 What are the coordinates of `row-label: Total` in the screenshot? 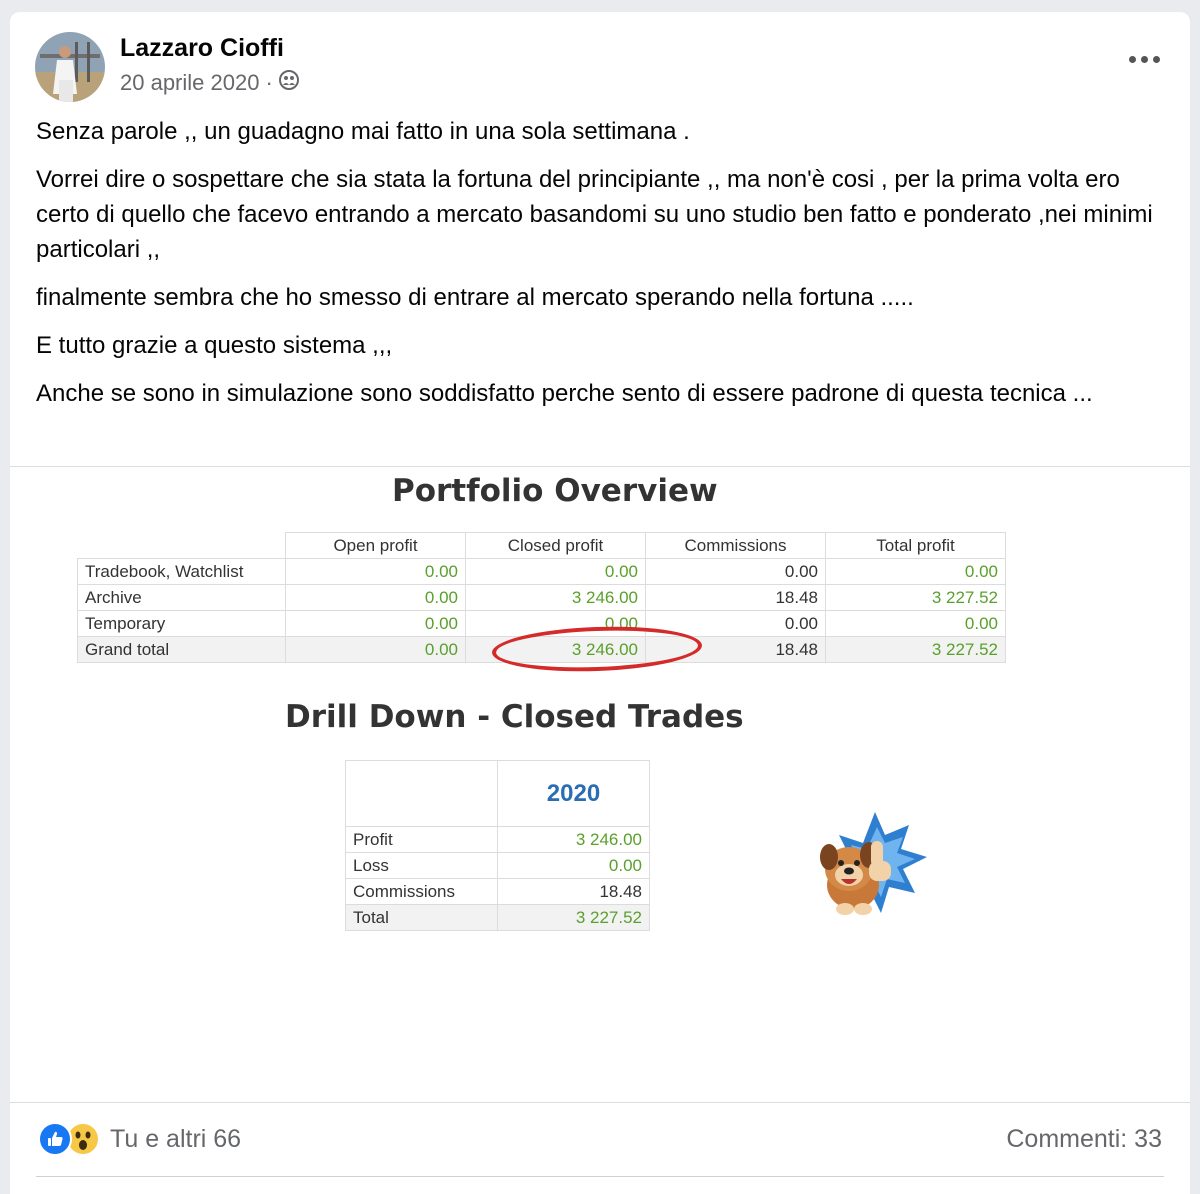 It's located at (421, 917).